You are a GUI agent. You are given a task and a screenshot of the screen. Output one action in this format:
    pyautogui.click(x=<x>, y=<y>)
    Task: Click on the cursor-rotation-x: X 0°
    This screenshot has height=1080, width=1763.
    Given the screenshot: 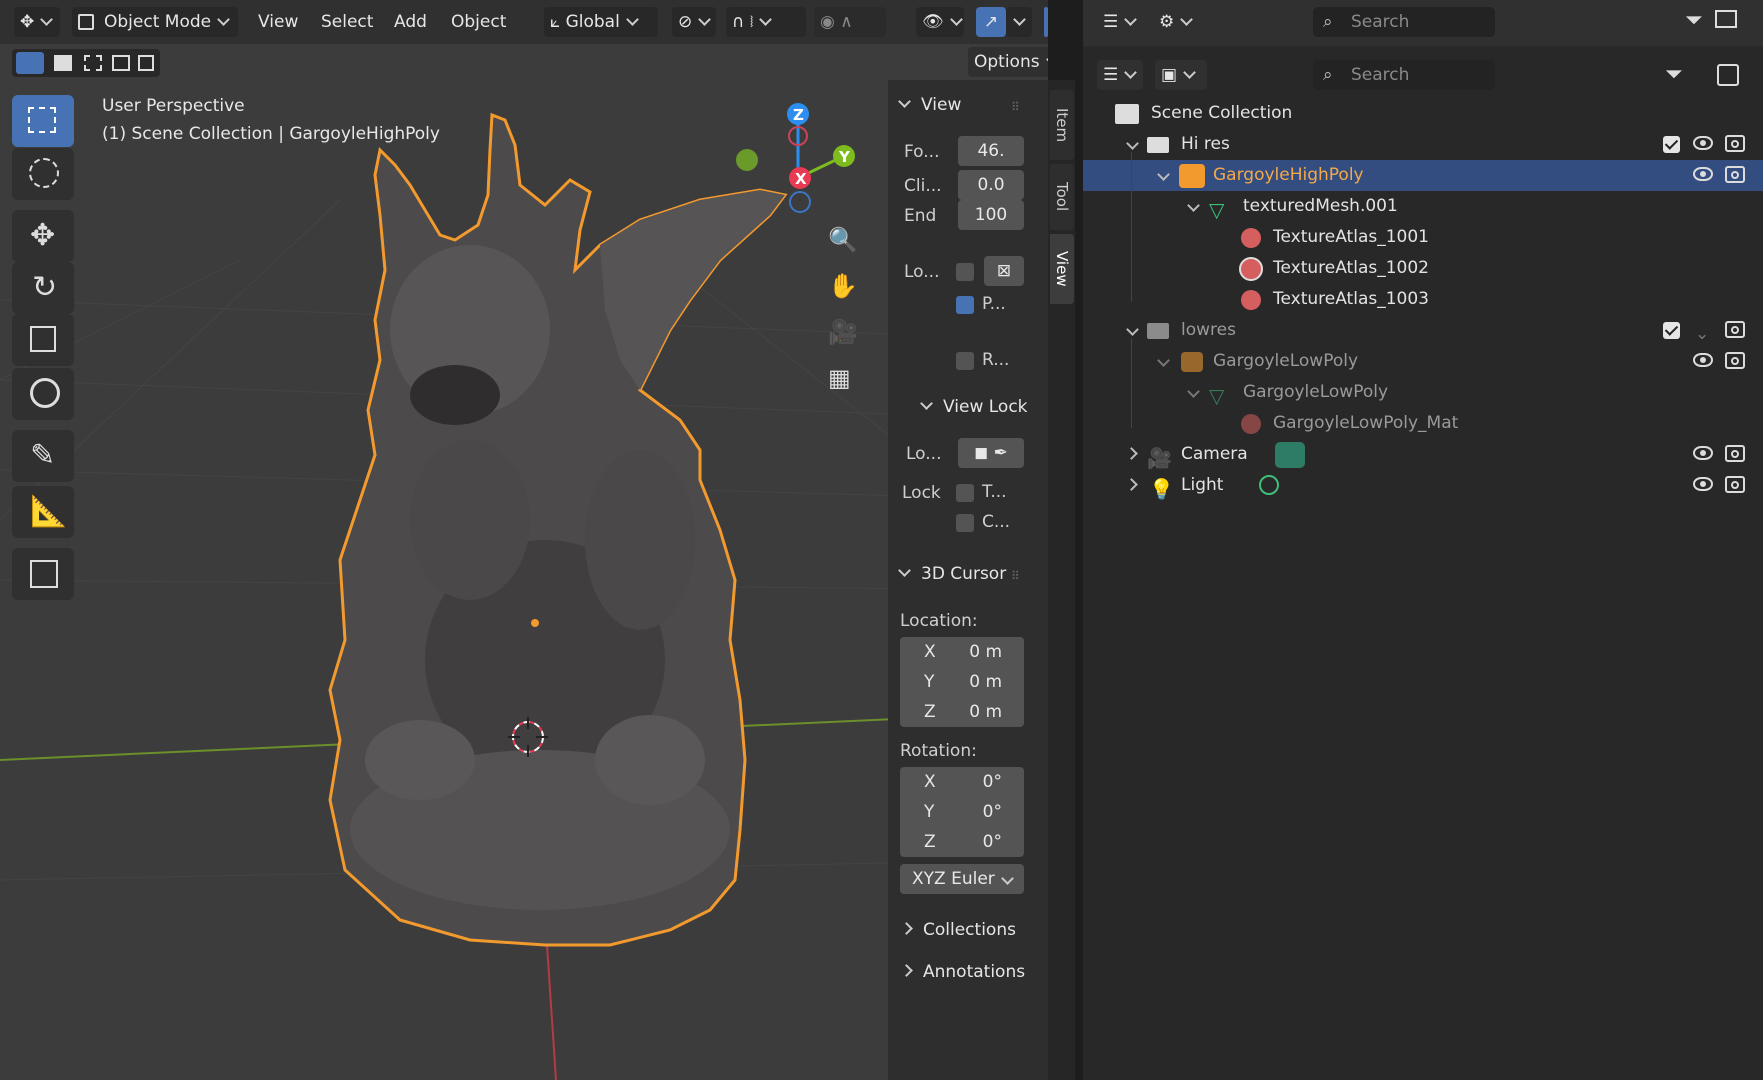 What is the action you would take?
    pyautogui.click(x=962, y=782)
    